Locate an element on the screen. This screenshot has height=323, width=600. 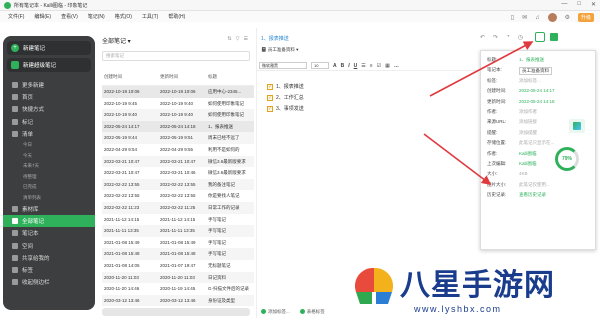
menu-format: 格式(O) is located at coordinates (123, 16).